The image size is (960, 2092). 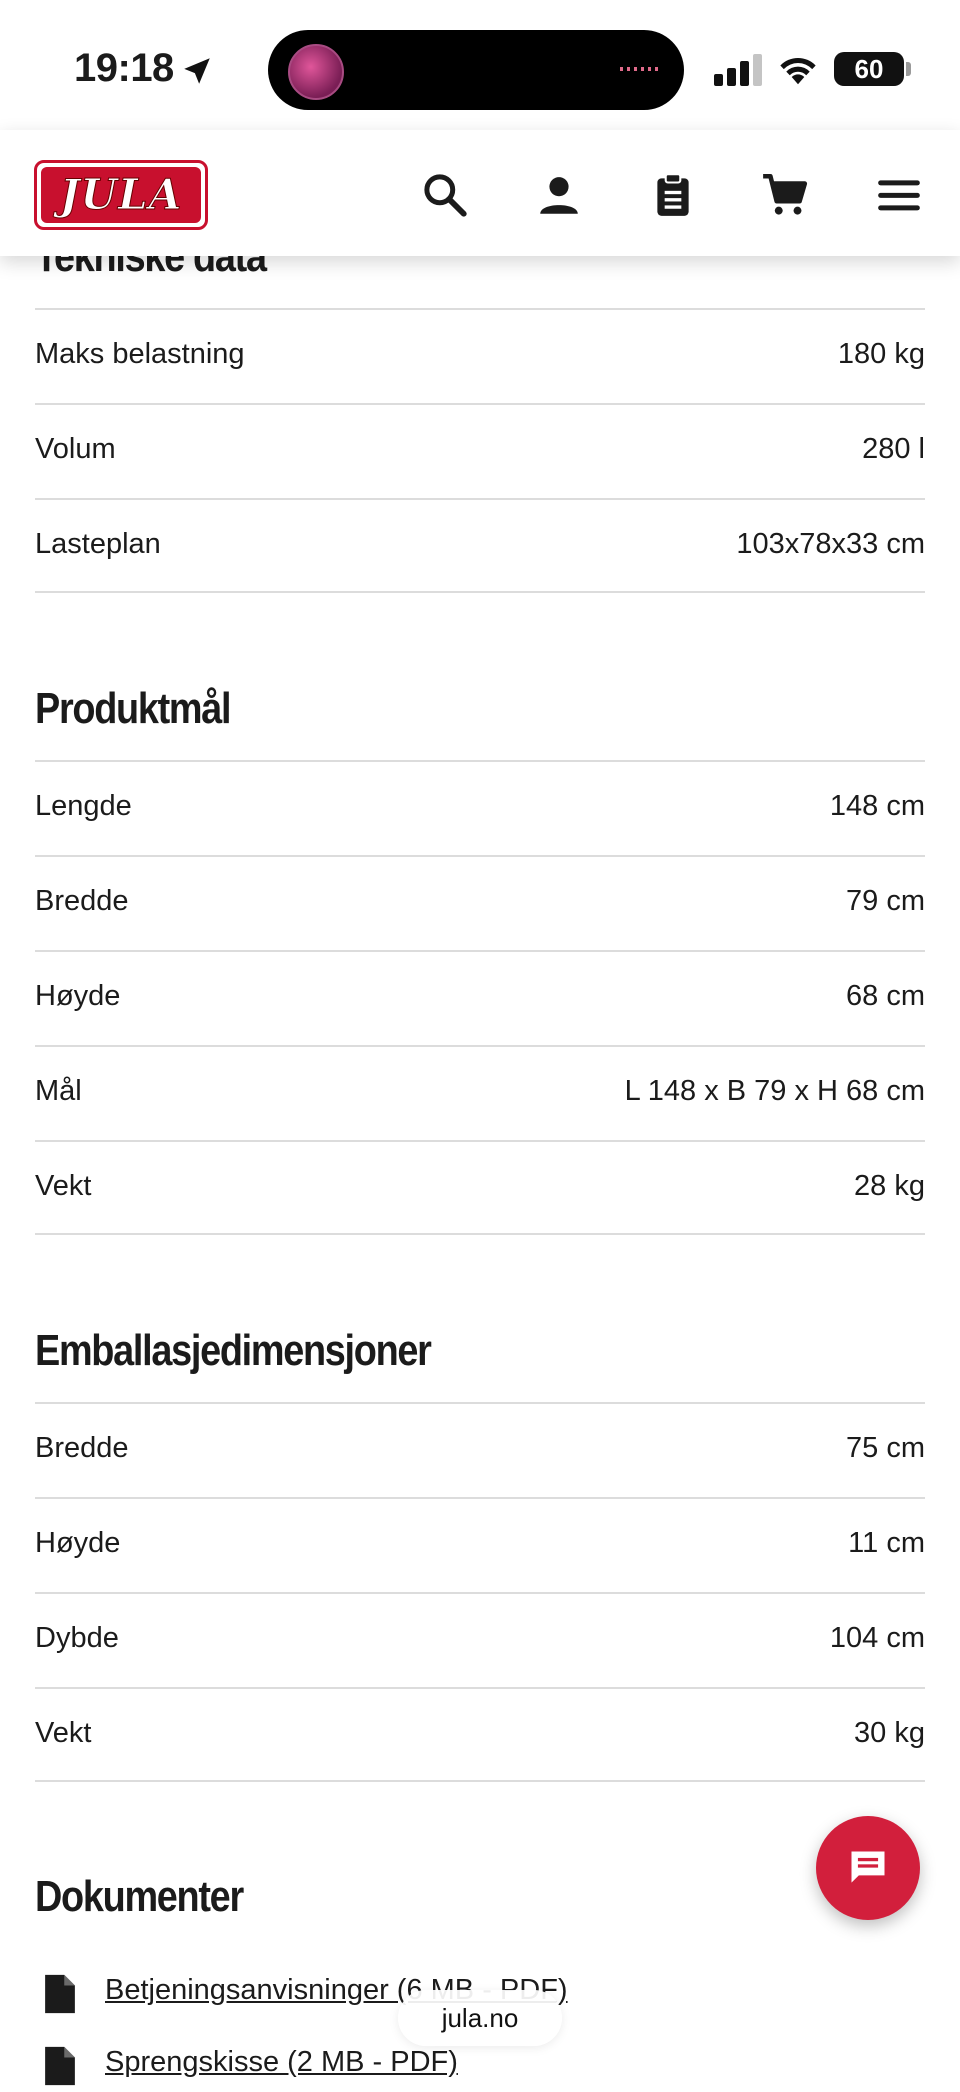 I want to click on section-title-produktmal: Produktmål, so click(x=133, y=708).